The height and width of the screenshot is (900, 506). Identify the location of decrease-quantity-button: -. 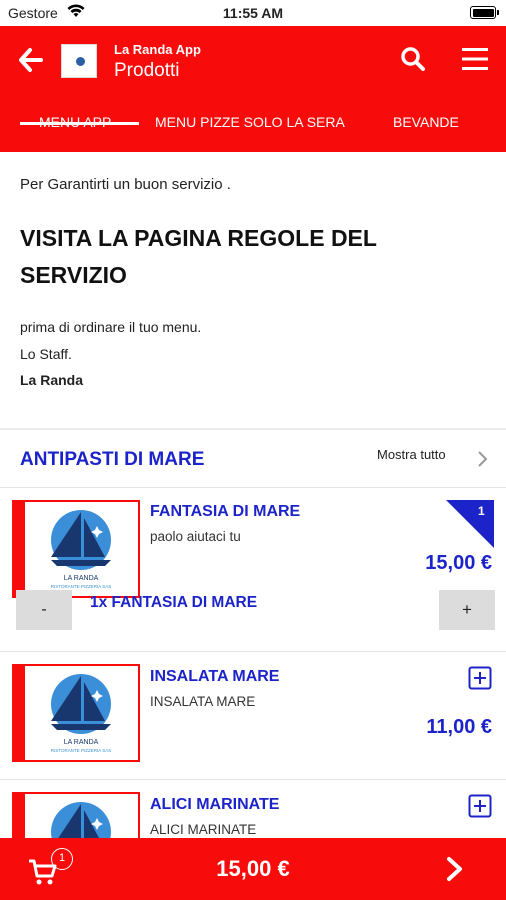
(44, 610).